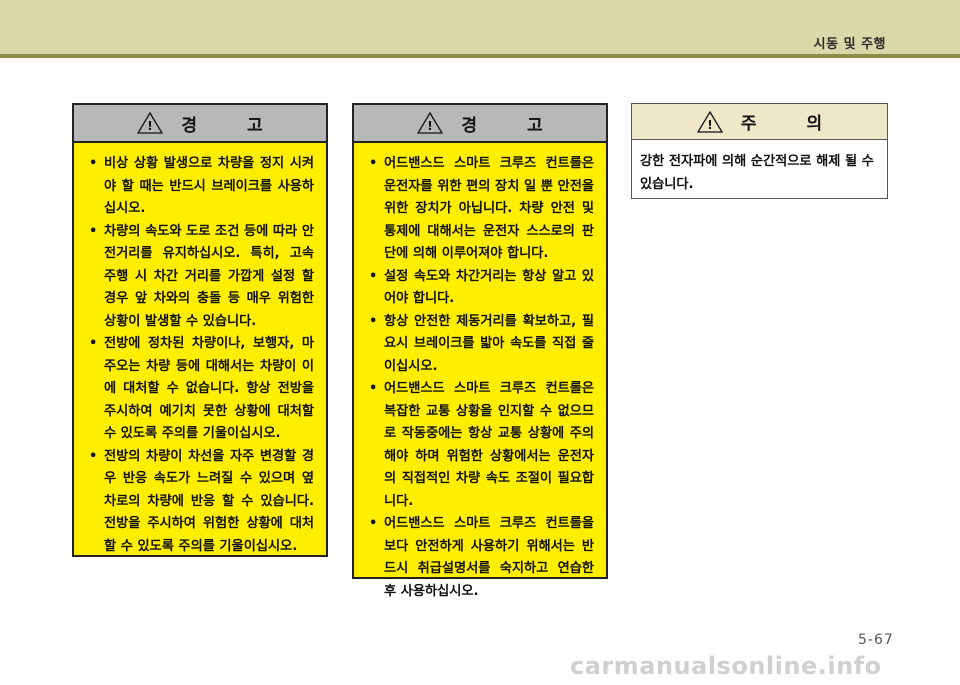  Describe the element at coordinates (792, 124) in the screenshot. I see `caution-box-title: 주 의` at that location.